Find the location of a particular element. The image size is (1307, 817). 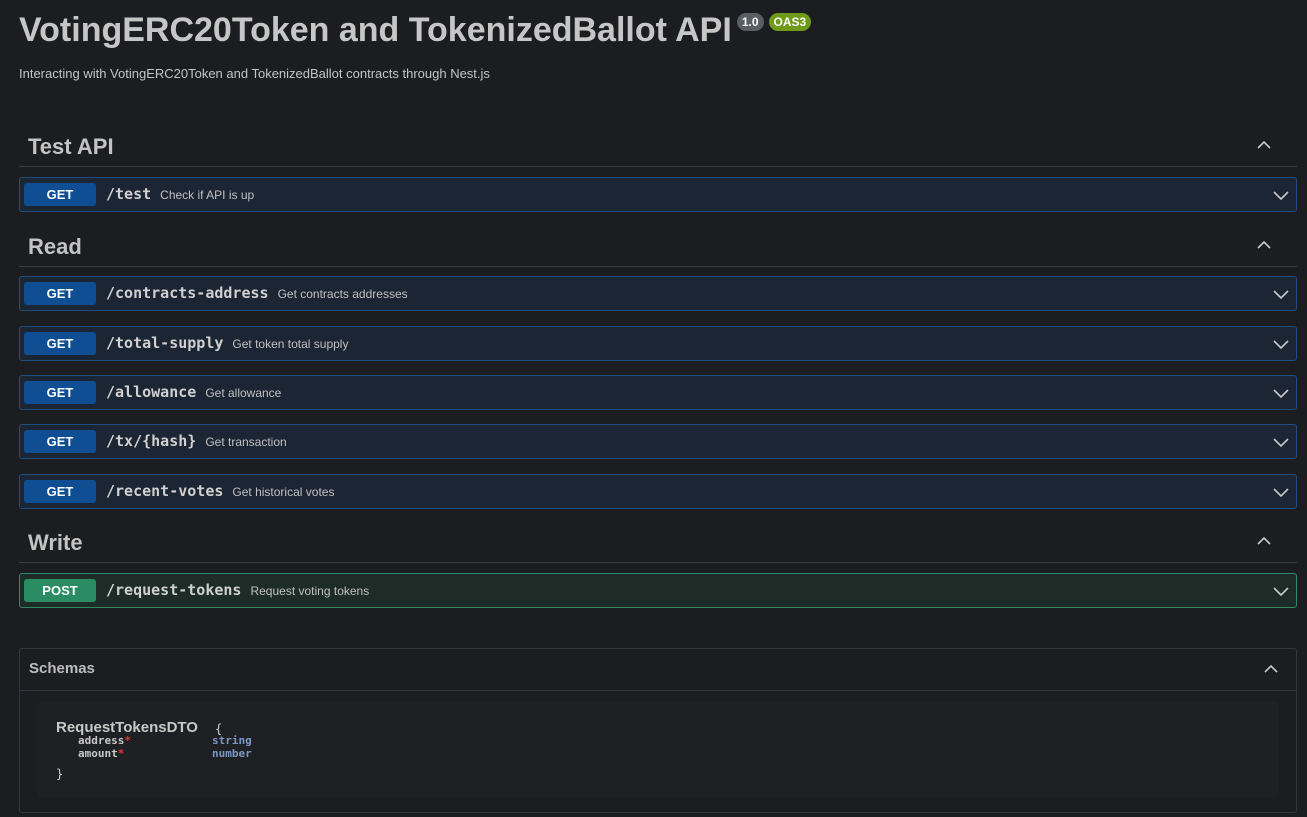

operation-path: /total-supply Get token total supply is located at coordinates (227, 343).